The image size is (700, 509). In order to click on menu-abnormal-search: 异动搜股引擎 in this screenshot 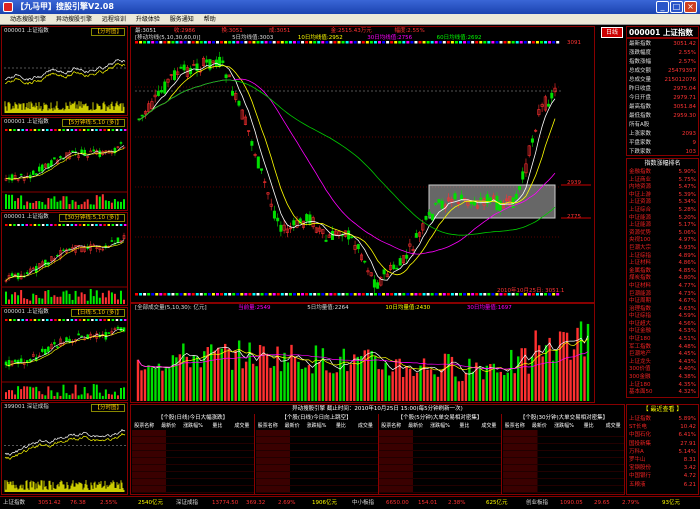, I will do `click(74, 19)`.